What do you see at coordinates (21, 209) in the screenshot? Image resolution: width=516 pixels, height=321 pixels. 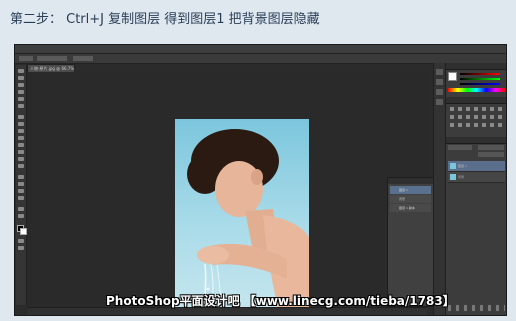 I see `hand-tool-icon` at bounding box center [21, 209].